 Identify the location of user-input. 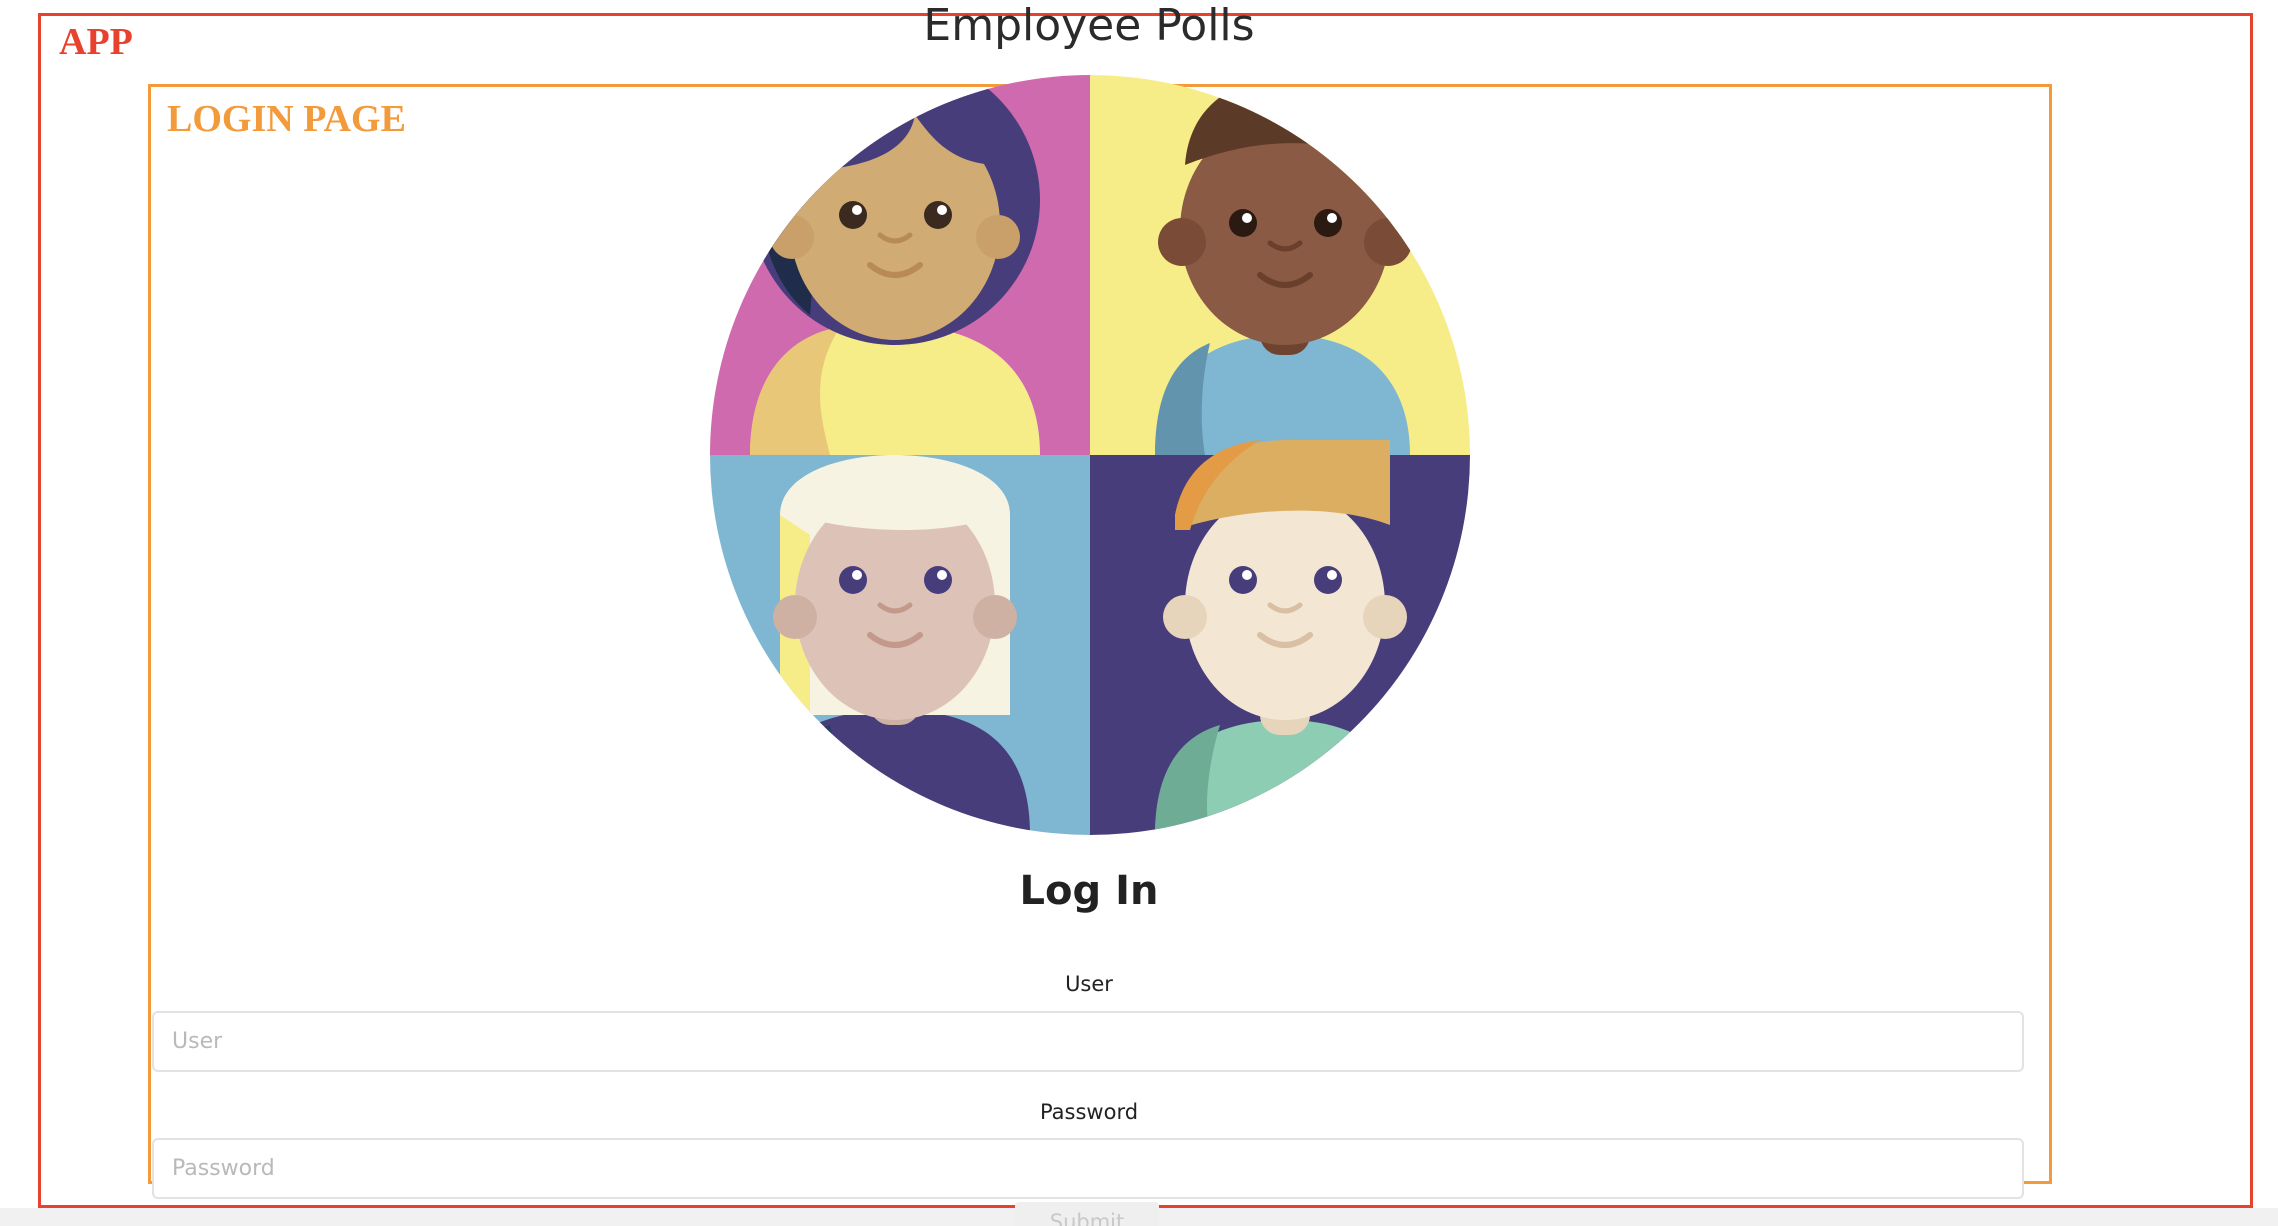
(1088, 1041).